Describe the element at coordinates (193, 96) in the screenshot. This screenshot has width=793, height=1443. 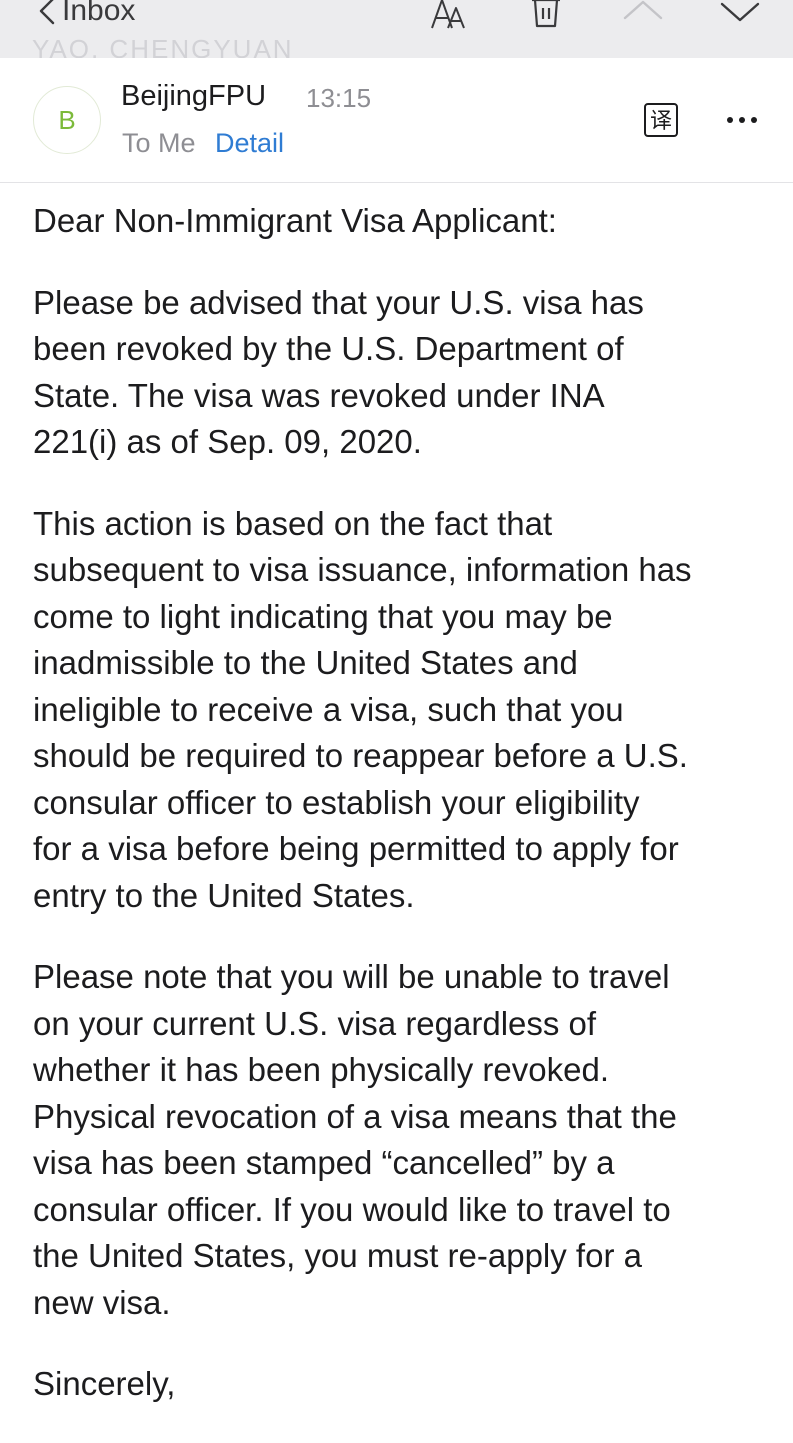
I see `sender-name: BeijingFPU` at that location.